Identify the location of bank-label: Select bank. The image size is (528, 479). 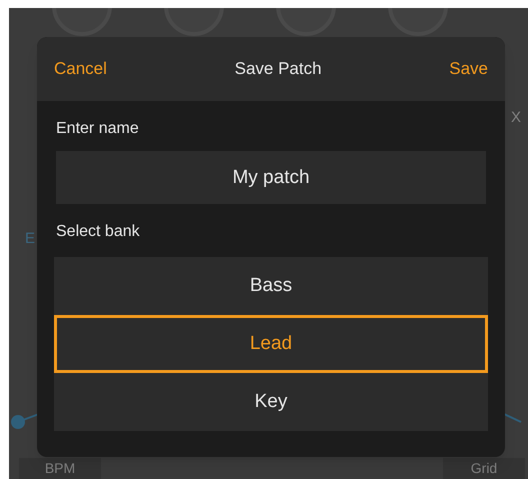
(98, 231).